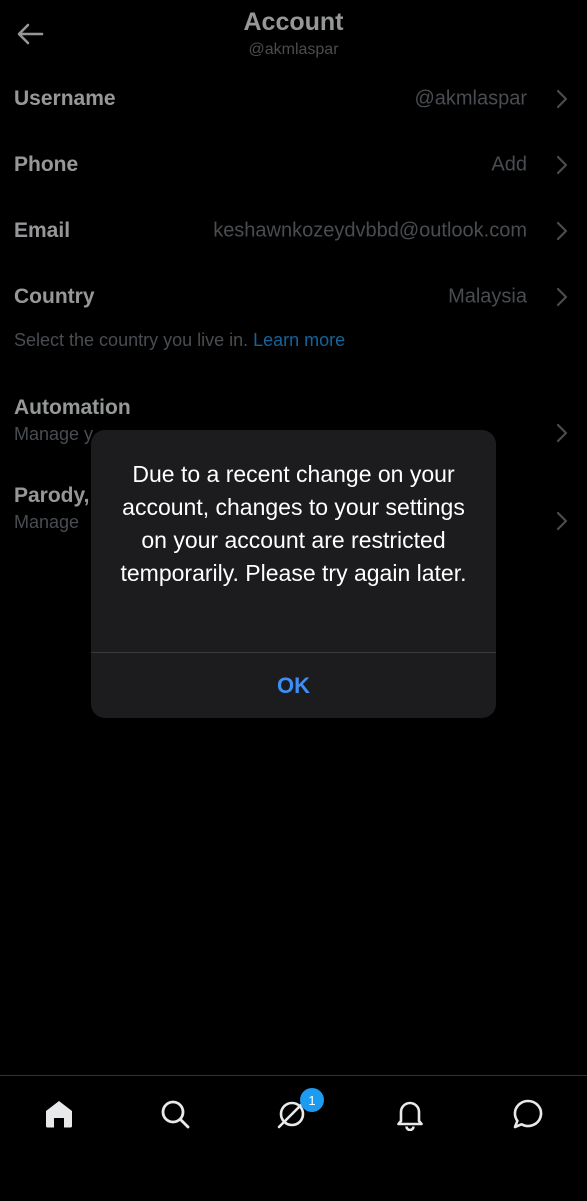  I want to click on home-icon, so click(59, 1114).